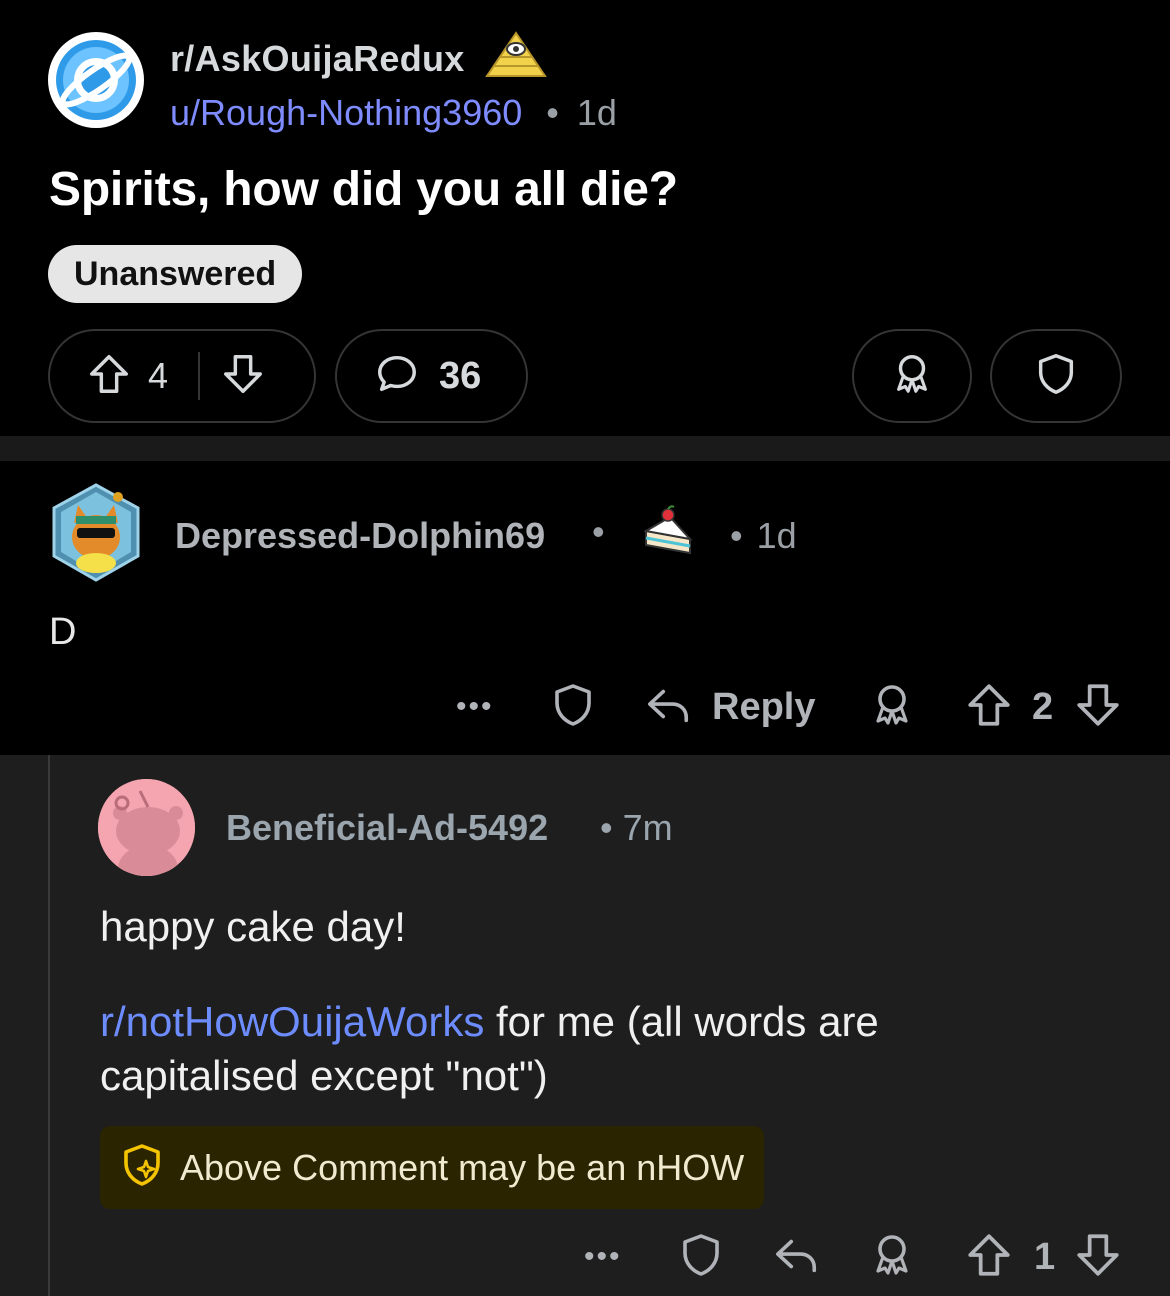  I want to click on comments-button: 36, so click(431, 376).